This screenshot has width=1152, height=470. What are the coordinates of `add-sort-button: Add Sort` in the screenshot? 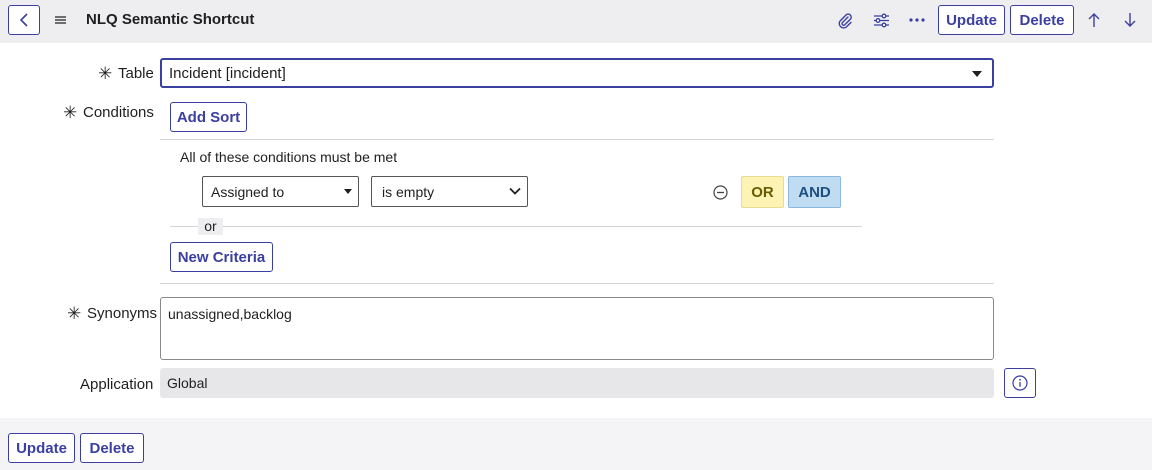 It's located at (208, 117).